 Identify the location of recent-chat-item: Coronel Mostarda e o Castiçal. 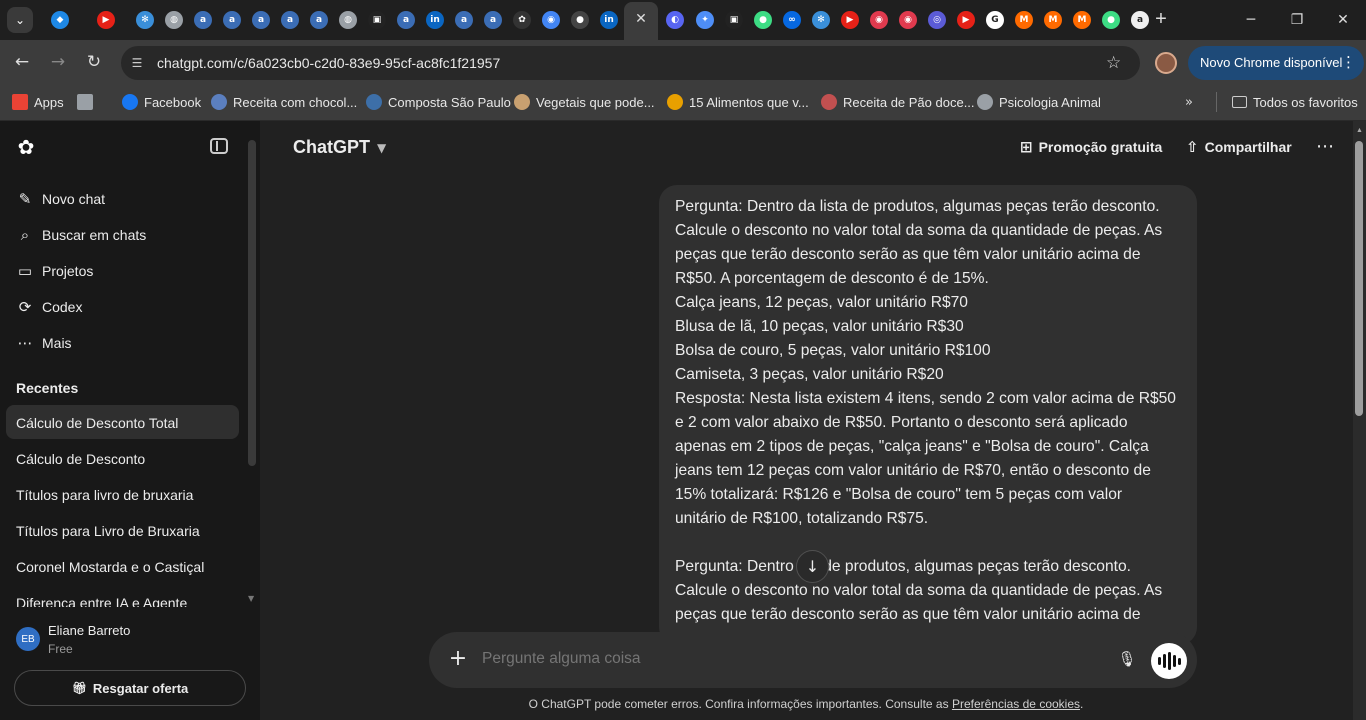
(122, 566).